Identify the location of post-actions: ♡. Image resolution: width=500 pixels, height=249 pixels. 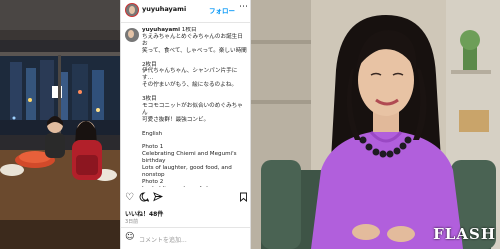
(186, 199).